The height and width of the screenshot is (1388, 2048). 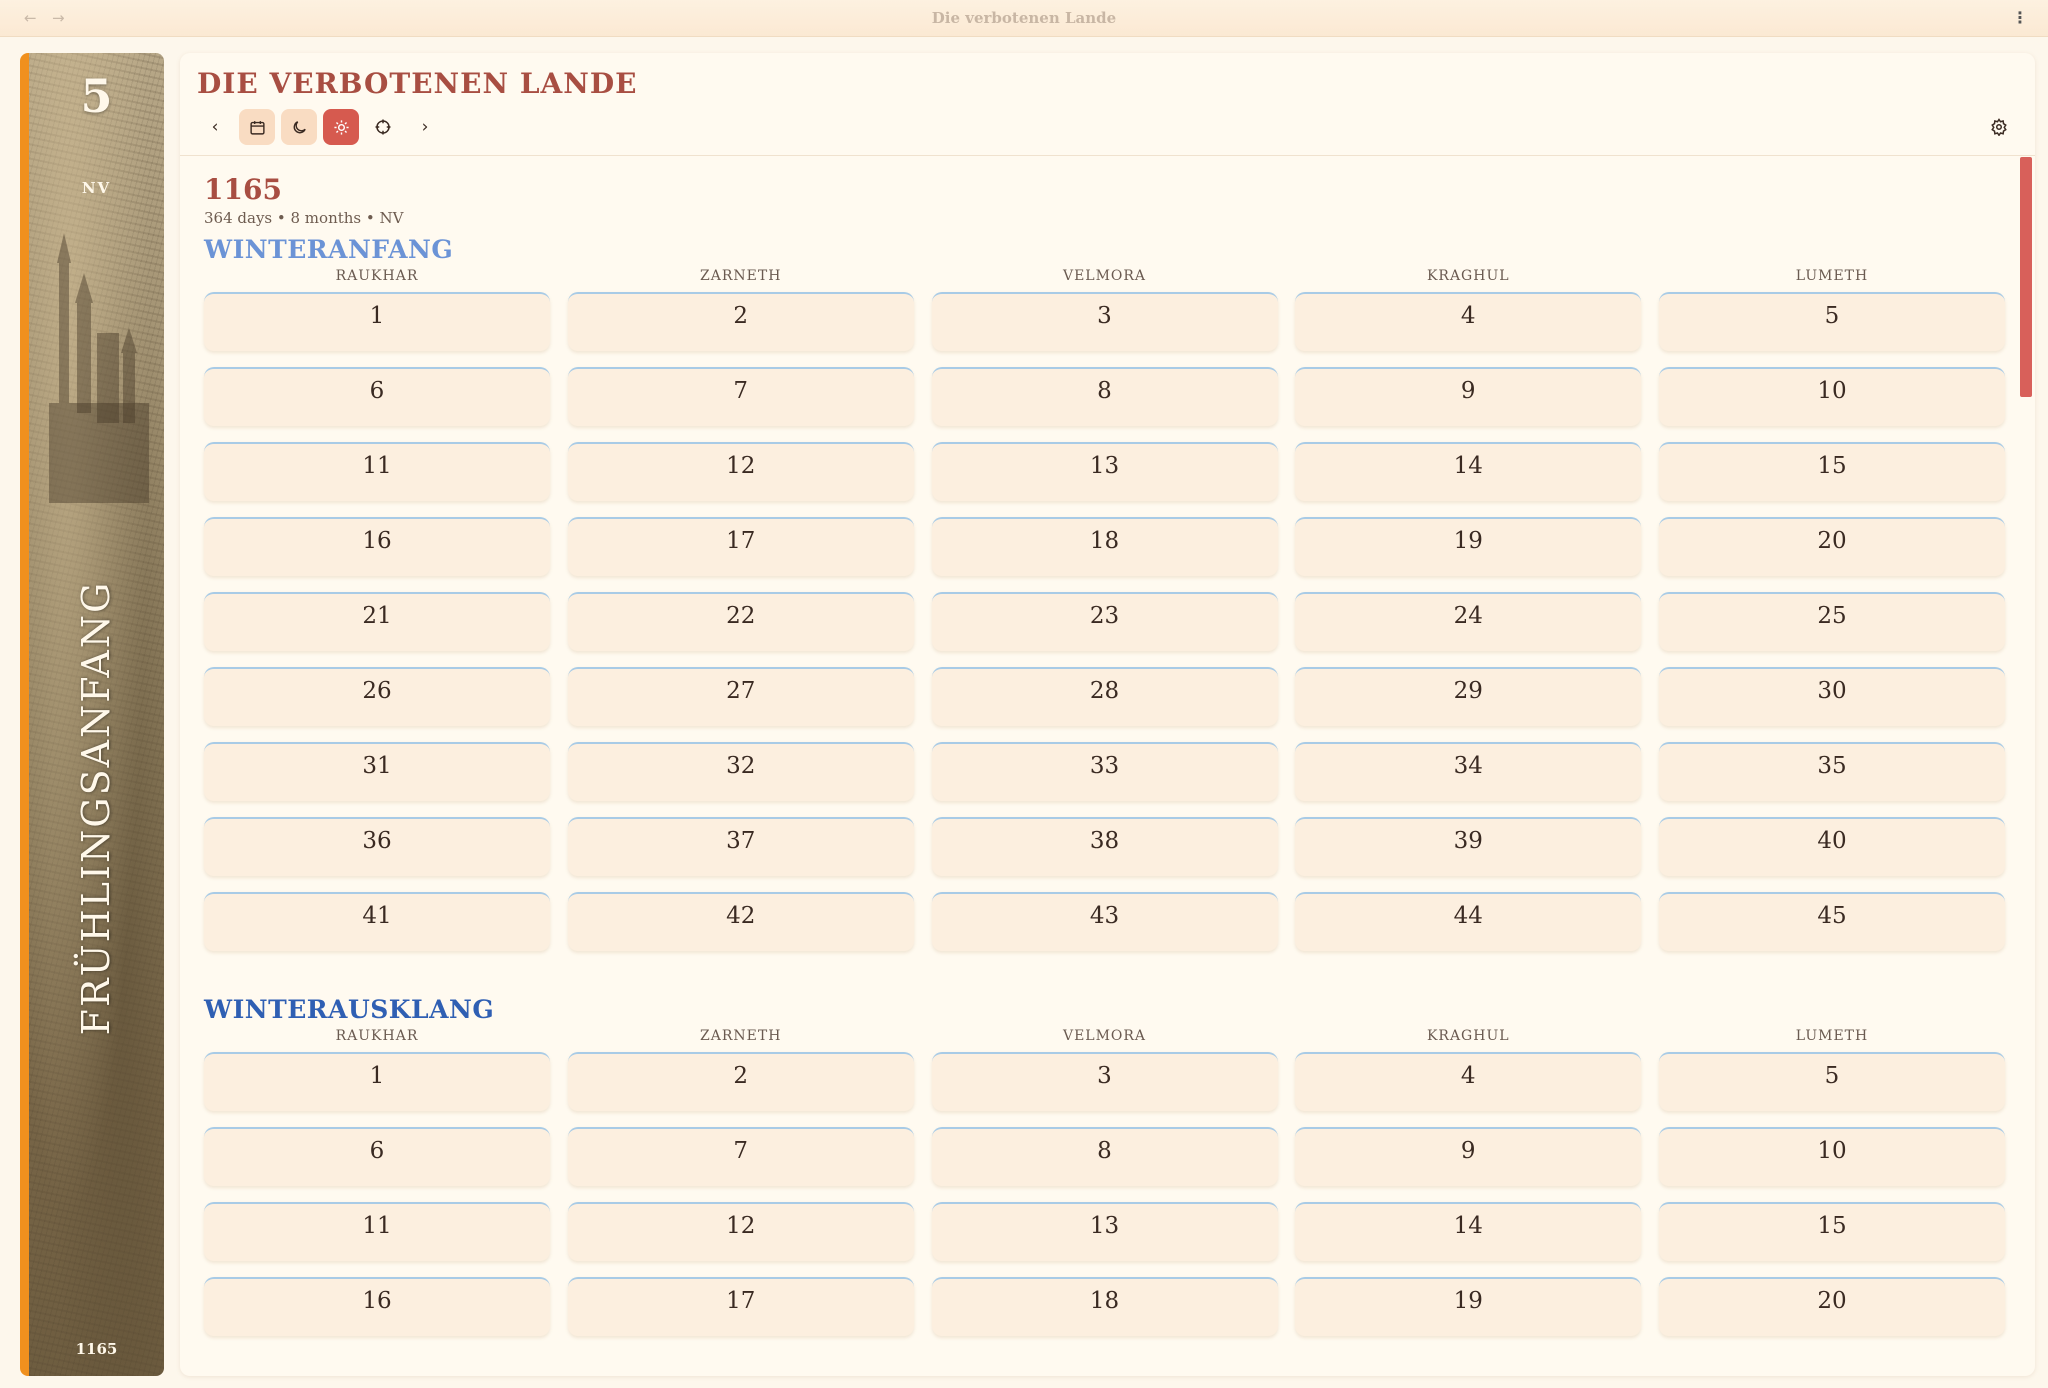 What do you see at coordinates (740, 846) in the screenshot?
I see `day-cell: 37` at bounding box center [740, 846].